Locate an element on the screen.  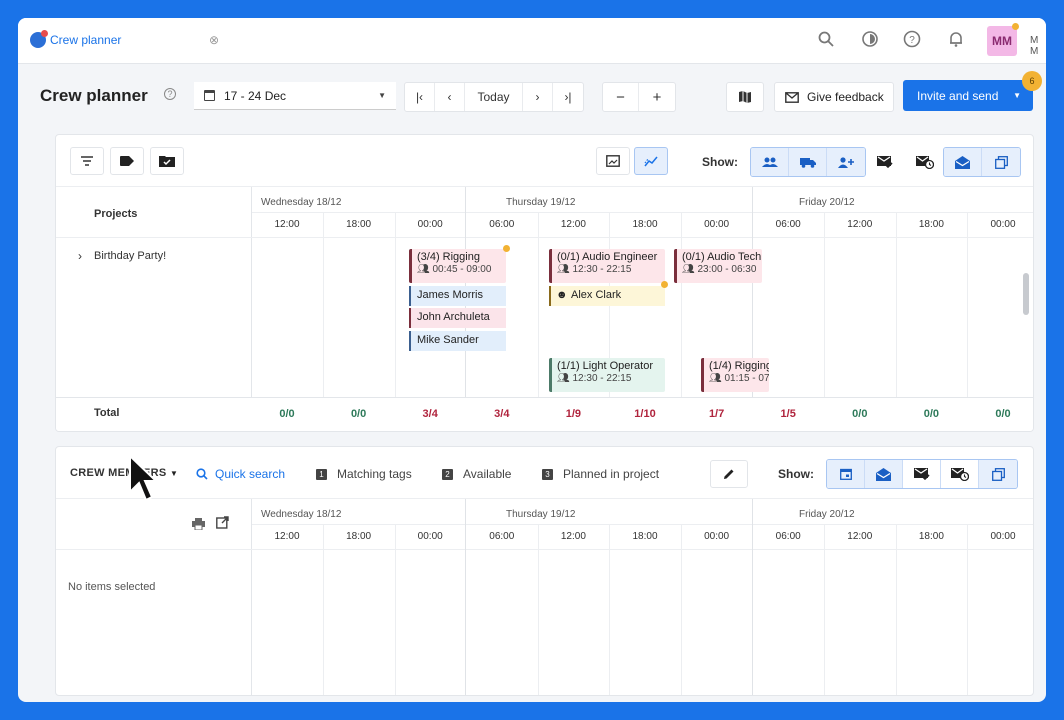
shift-time: 👥︎ 12:30 - 22:15 is located at coordinates (594, 378).